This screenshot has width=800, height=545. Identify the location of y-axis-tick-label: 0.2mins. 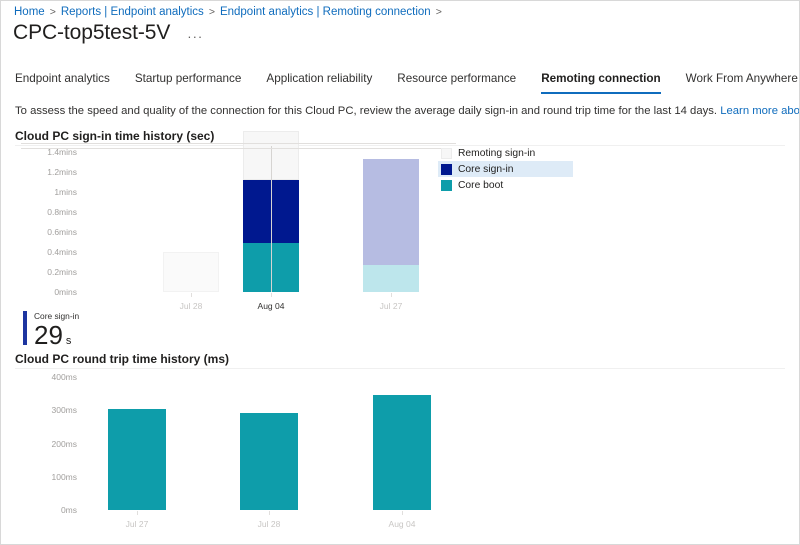
(62, 272).